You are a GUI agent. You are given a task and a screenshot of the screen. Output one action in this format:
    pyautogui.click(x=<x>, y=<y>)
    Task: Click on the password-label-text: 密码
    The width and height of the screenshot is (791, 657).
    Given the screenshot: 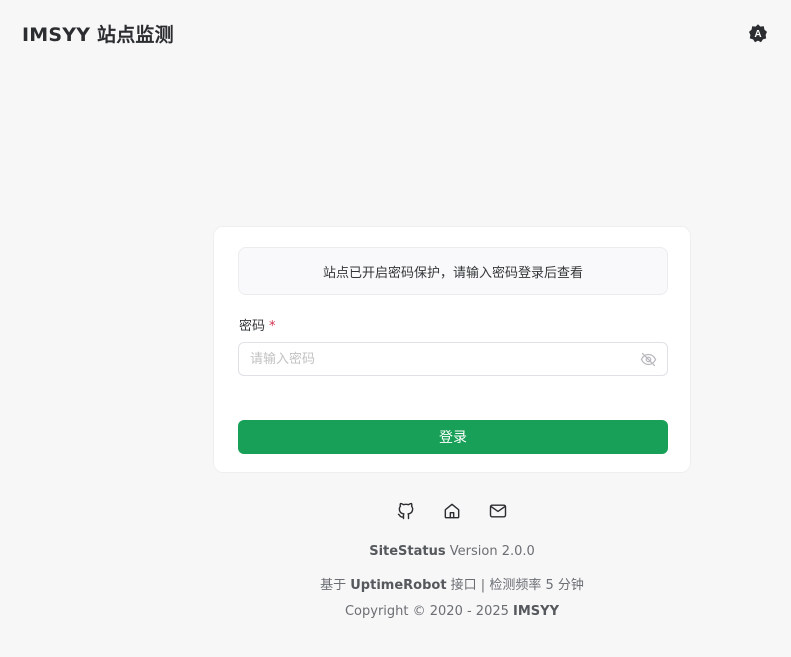 What is the action you would take?
    pyautogui.click(x=252, y=326)
    